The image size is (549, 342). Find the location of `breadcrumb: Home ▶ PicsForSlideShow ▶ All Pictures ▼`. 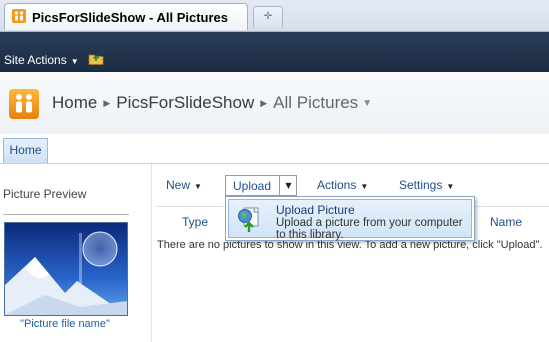

breadcrumb: Home ▶ PicsForSlideShow ▶ All Pictures ▼ is located at coordinates (212, 103).